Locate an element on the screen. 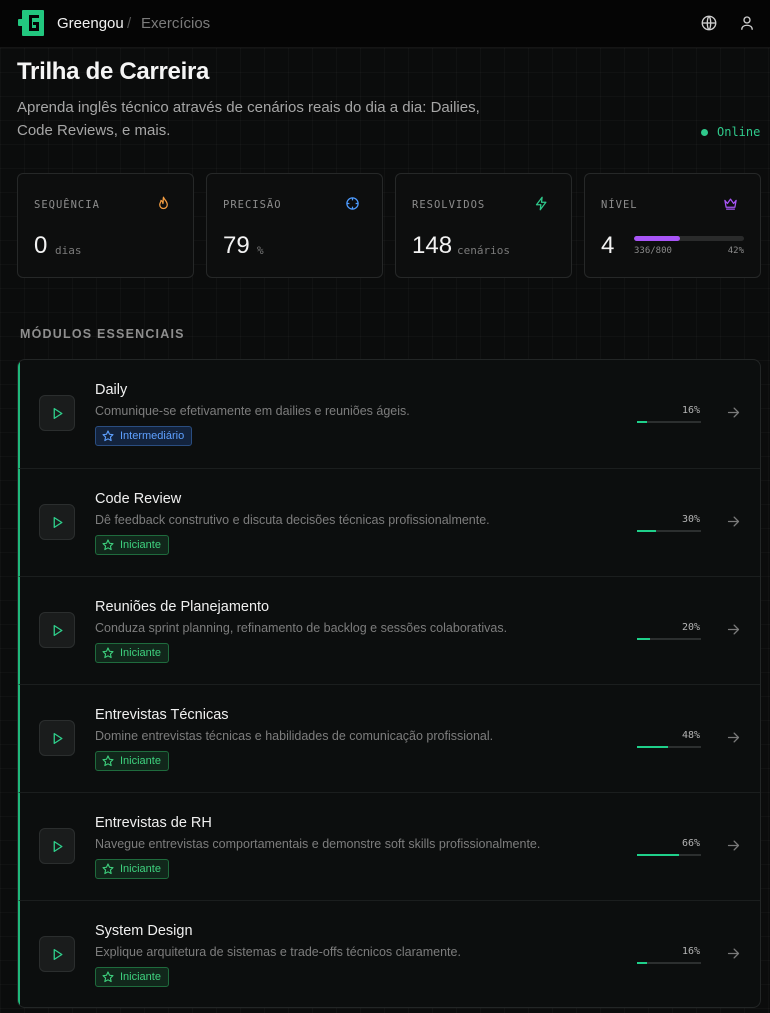 This screenshot has width=770, height=1013. stat-card-solved: RESOLVIDOS 148 cenários is located at coordinates (483, 225).